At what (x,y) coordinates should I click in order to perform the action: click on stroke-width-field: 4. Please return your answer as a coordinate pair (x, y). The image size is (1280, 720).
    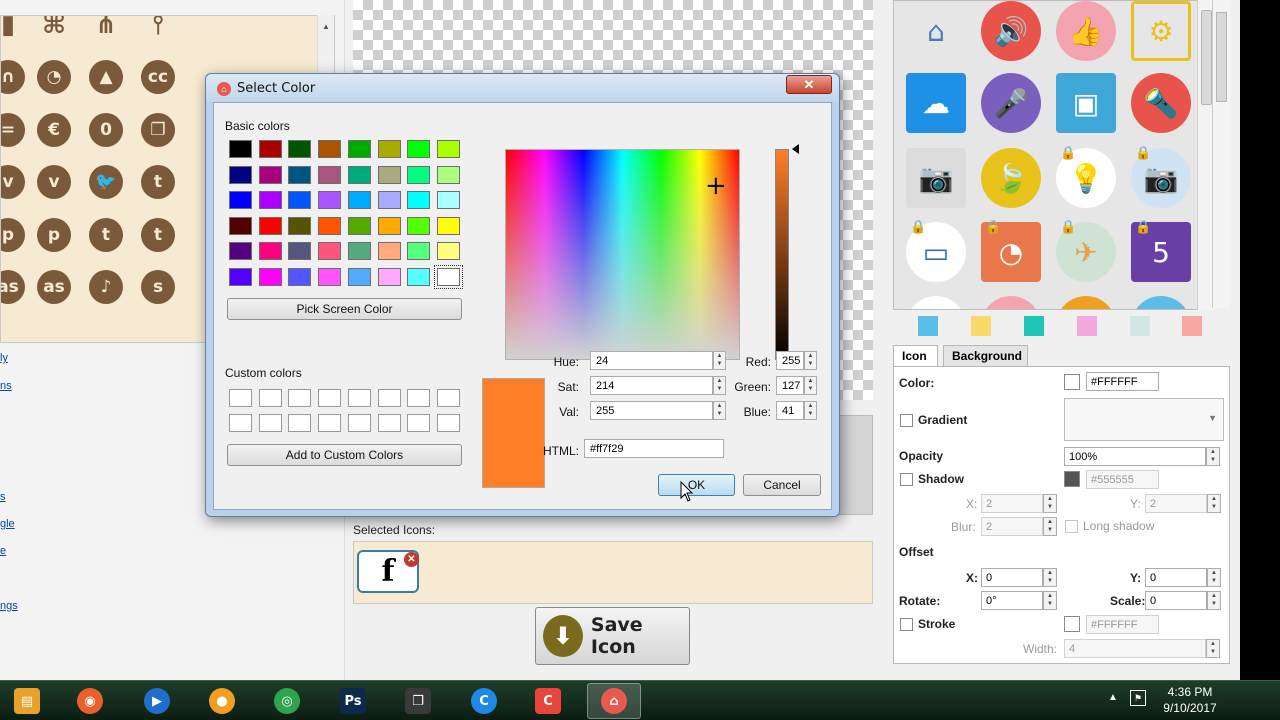
    Looking at the image, I should click on (1135, 648).